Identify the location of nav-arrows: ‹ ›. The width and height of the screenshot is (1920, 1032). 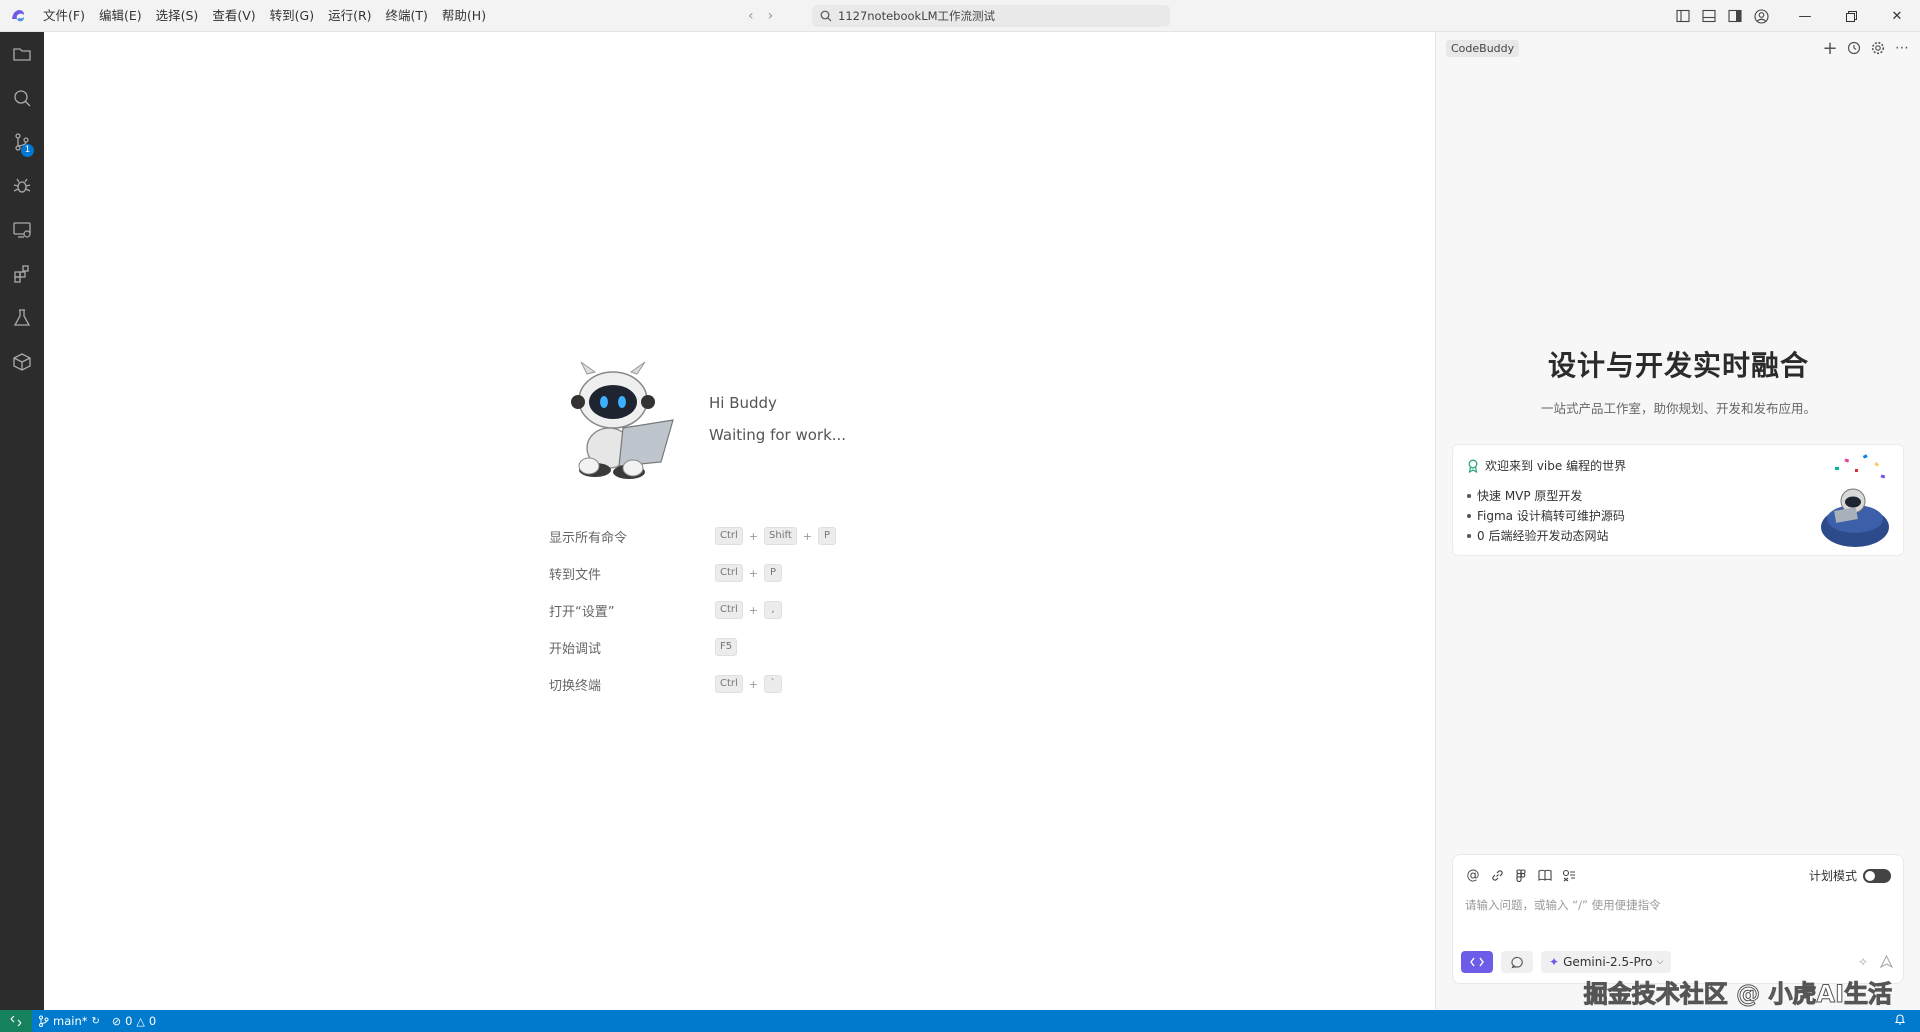
(760, 16).